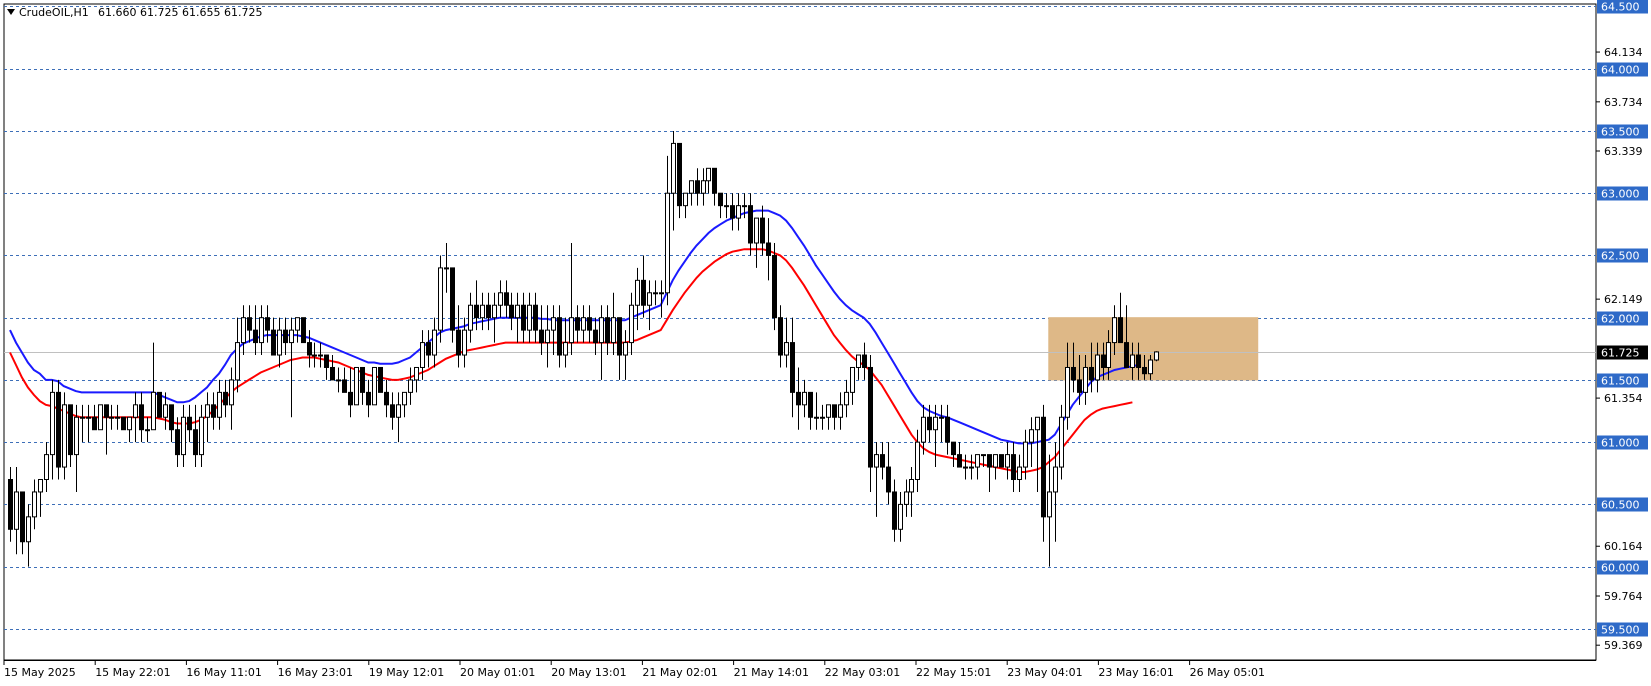 The width and height of the screenshot is (1651, 686). Describe the element at coordinates (1623, 546) in the screenshot. I see `price-tick-label: 60.164` at that location.